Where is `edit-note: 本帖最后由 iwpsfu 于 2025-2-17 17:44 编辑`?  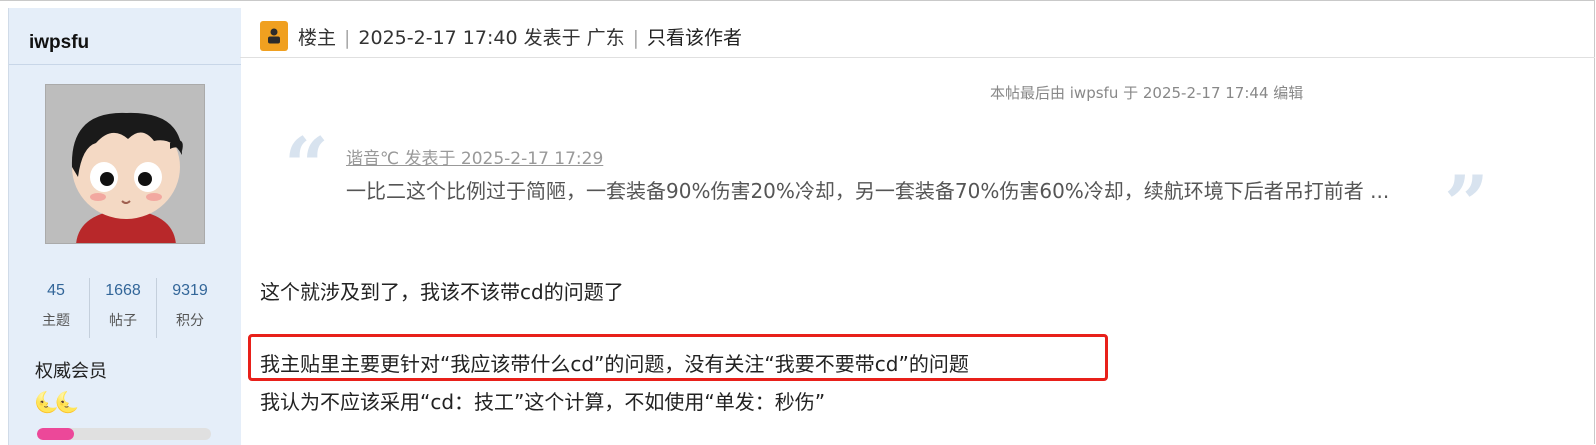
edit-note: 本帖最后由 iwpsfu 于 2025-2-17 17:44 编辑 is located at coordinates (1147, 93).